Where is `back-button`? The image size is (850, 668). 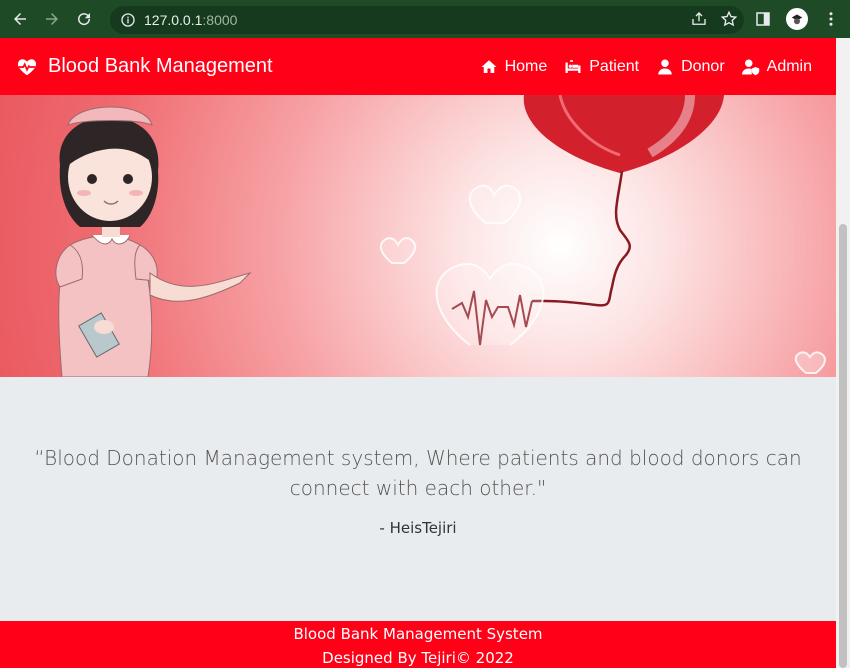
back-button is located at coordinates (20, 19).